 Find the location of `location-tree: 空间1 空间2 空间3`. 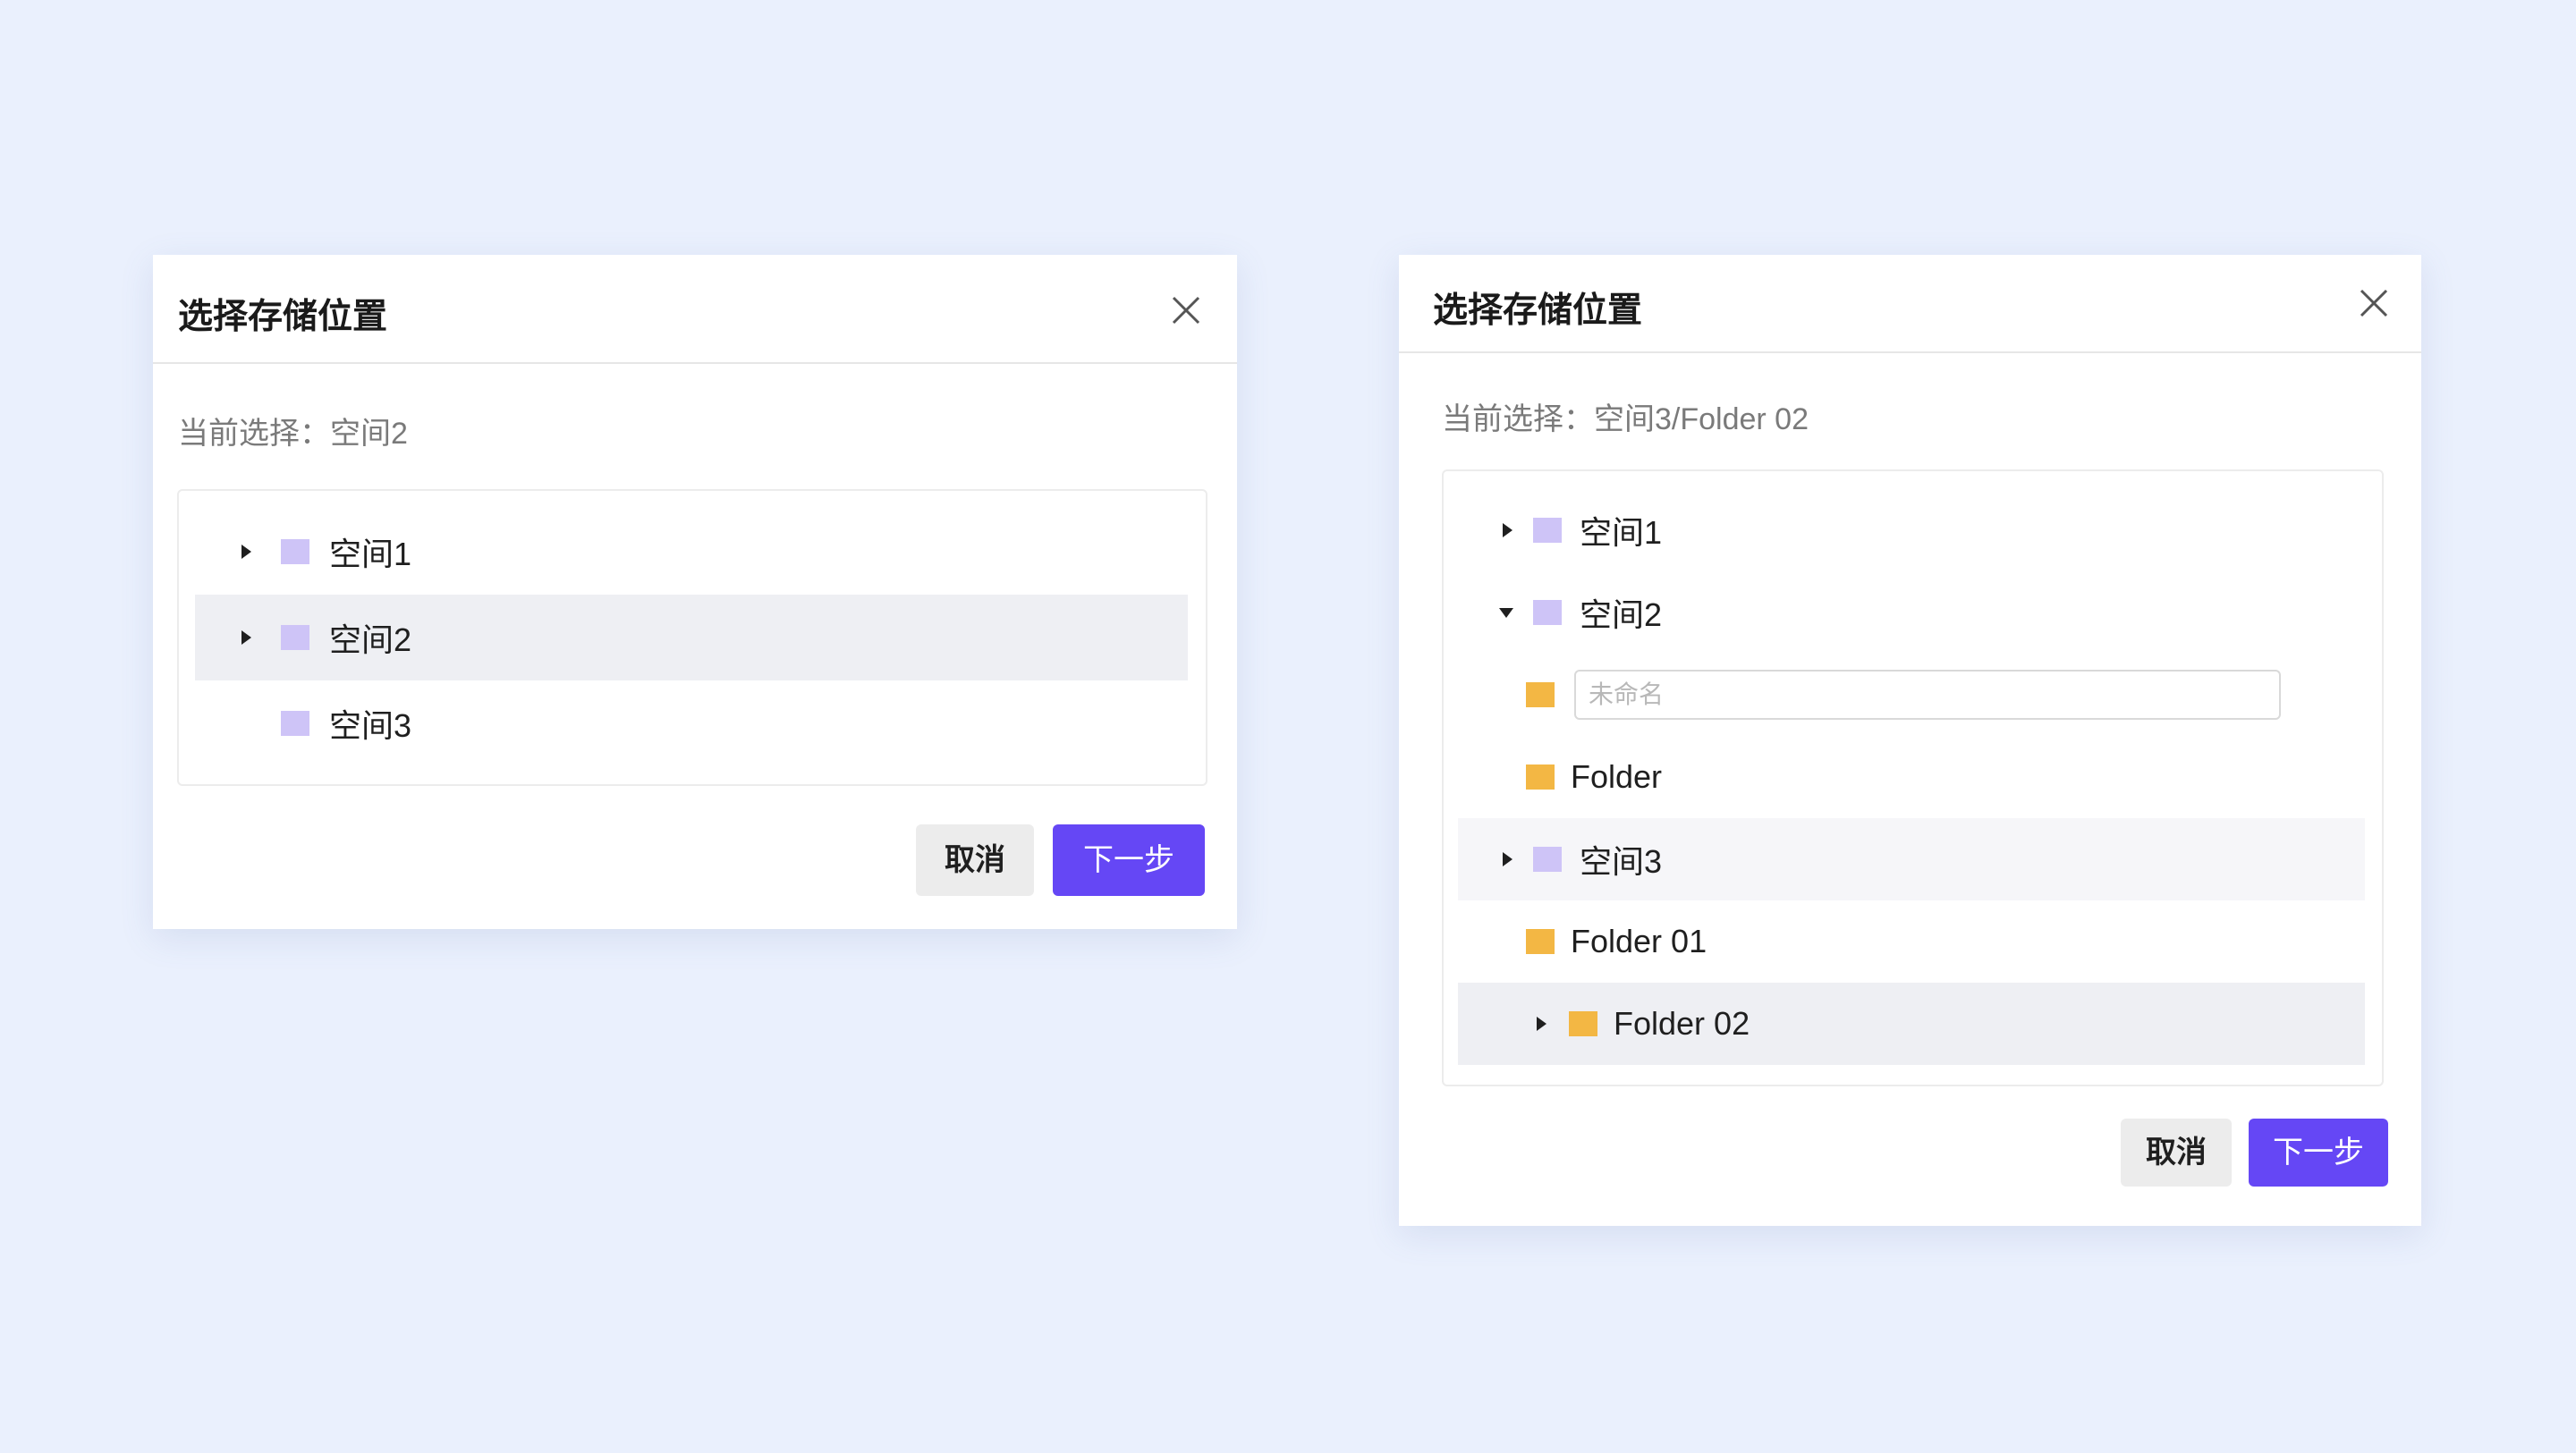

location-tree: 空间1 空间2 空间3 is located at coordinates (692, 638).